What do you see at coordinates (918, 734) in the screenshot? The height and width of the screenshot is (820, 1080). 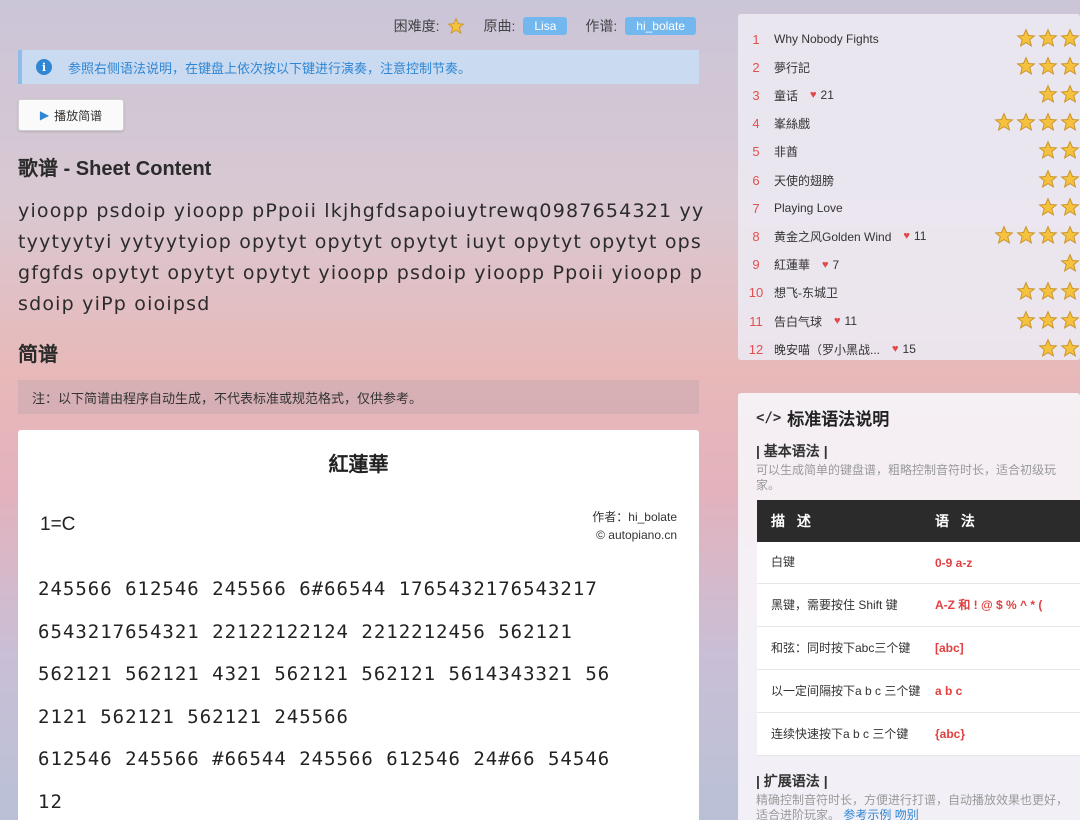 I see `syntax-row: 连续快速按下a b c 三个键 {abc}` at bounding box center [918, 734].